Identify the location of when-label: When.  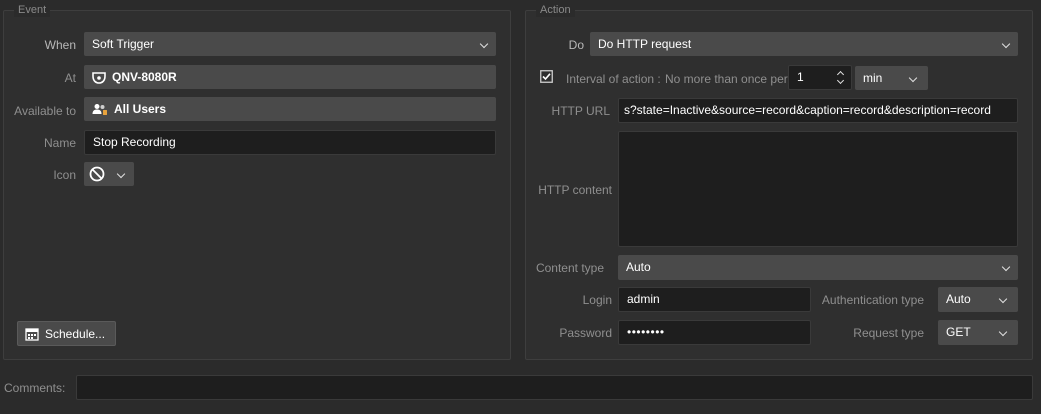
(60, 45).